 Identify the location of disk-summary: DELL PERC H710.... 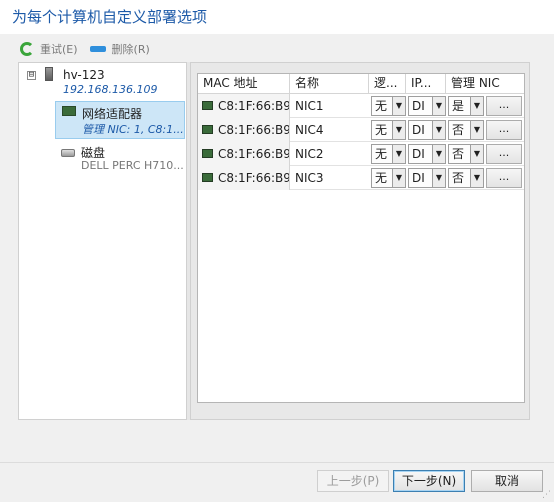
(132, 165).